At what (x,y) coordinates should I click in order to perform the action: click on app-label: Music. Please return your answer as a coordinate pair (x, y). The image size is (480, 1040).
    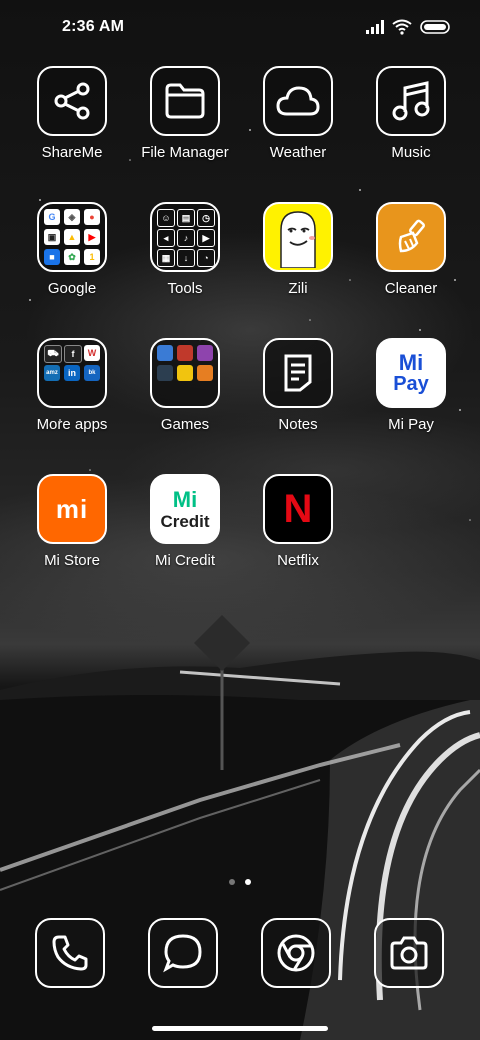
    Looking at the image, I should click on (411, 152).